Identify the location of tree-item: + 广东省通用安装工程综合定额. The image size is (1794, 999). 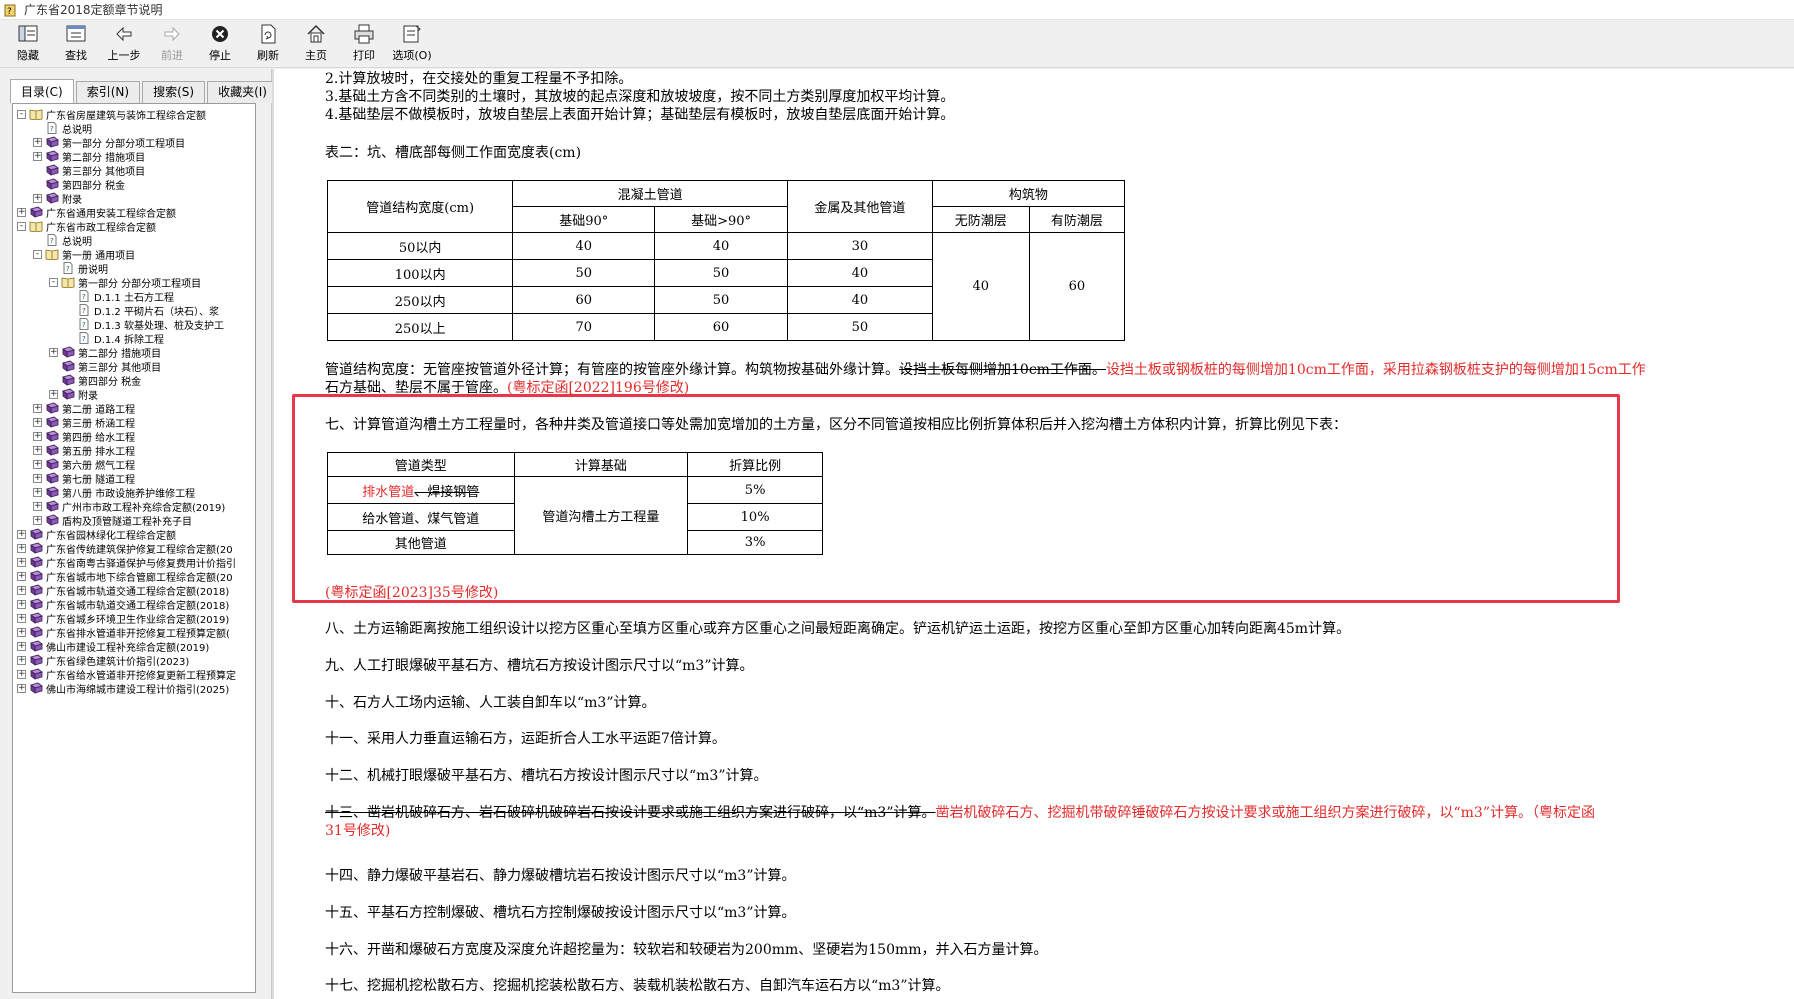
(136, 212).